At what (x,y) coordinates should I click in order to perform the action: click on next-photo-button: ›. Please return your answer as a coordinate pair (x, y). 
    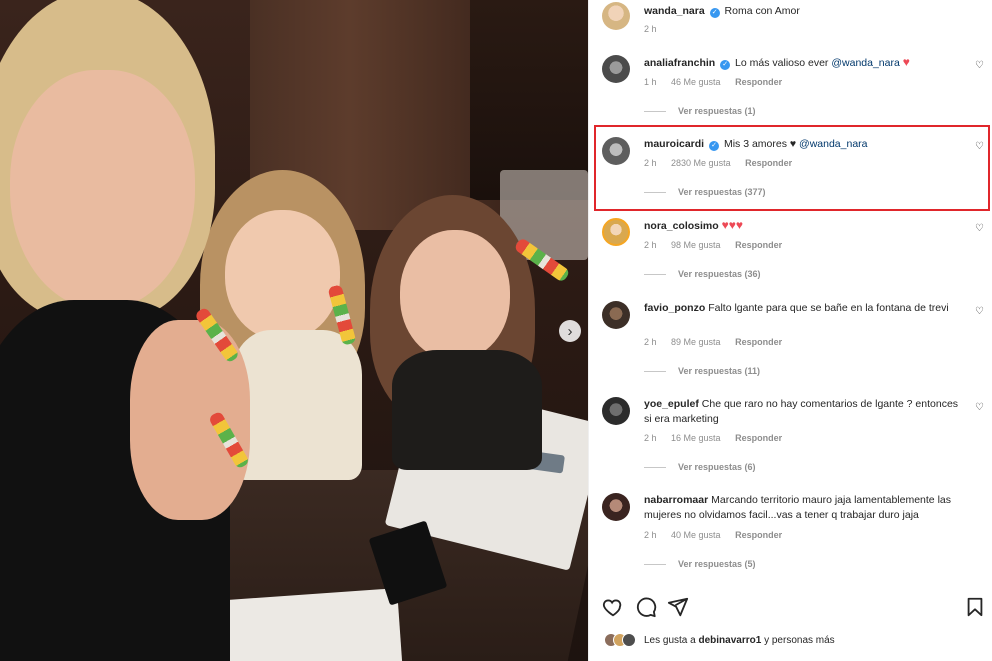
    Looking at the image, I should click on (570, 331).